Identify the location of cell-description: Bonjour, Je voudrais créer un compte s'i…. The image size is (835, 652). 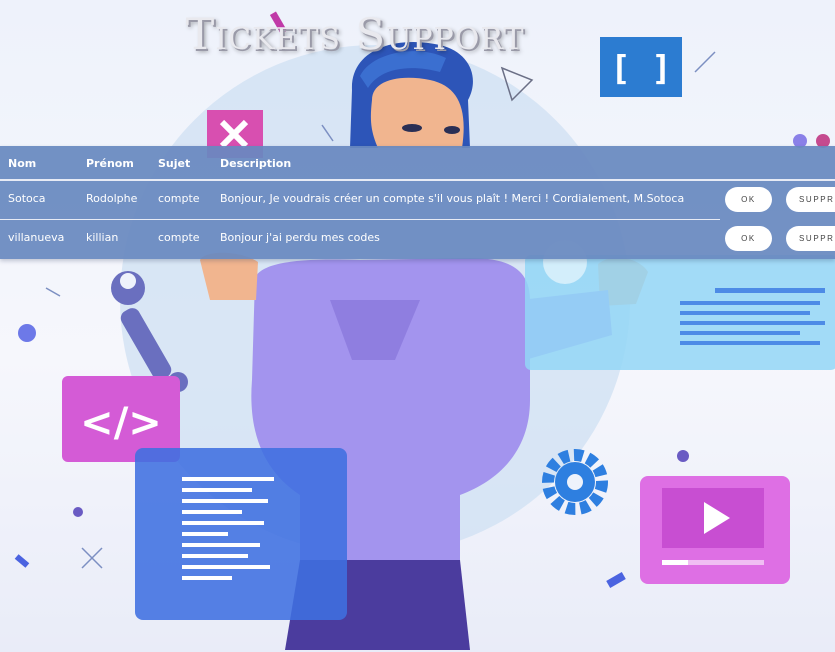
(452, 198).